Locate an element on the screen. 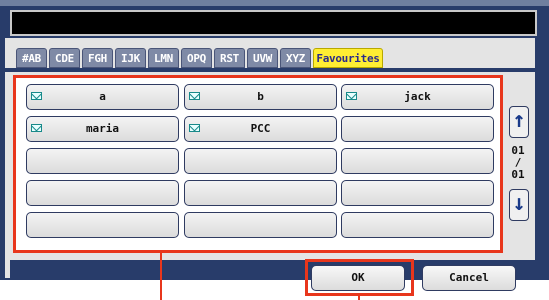 The image size is (549, 300). ok-callout-line is located at coordinates (359, 298).